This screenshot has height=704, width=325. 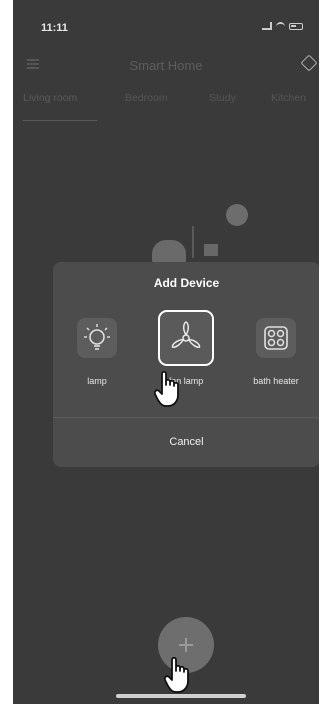 I want to click on page-title: Smart Home, so click(x=166, y=65).